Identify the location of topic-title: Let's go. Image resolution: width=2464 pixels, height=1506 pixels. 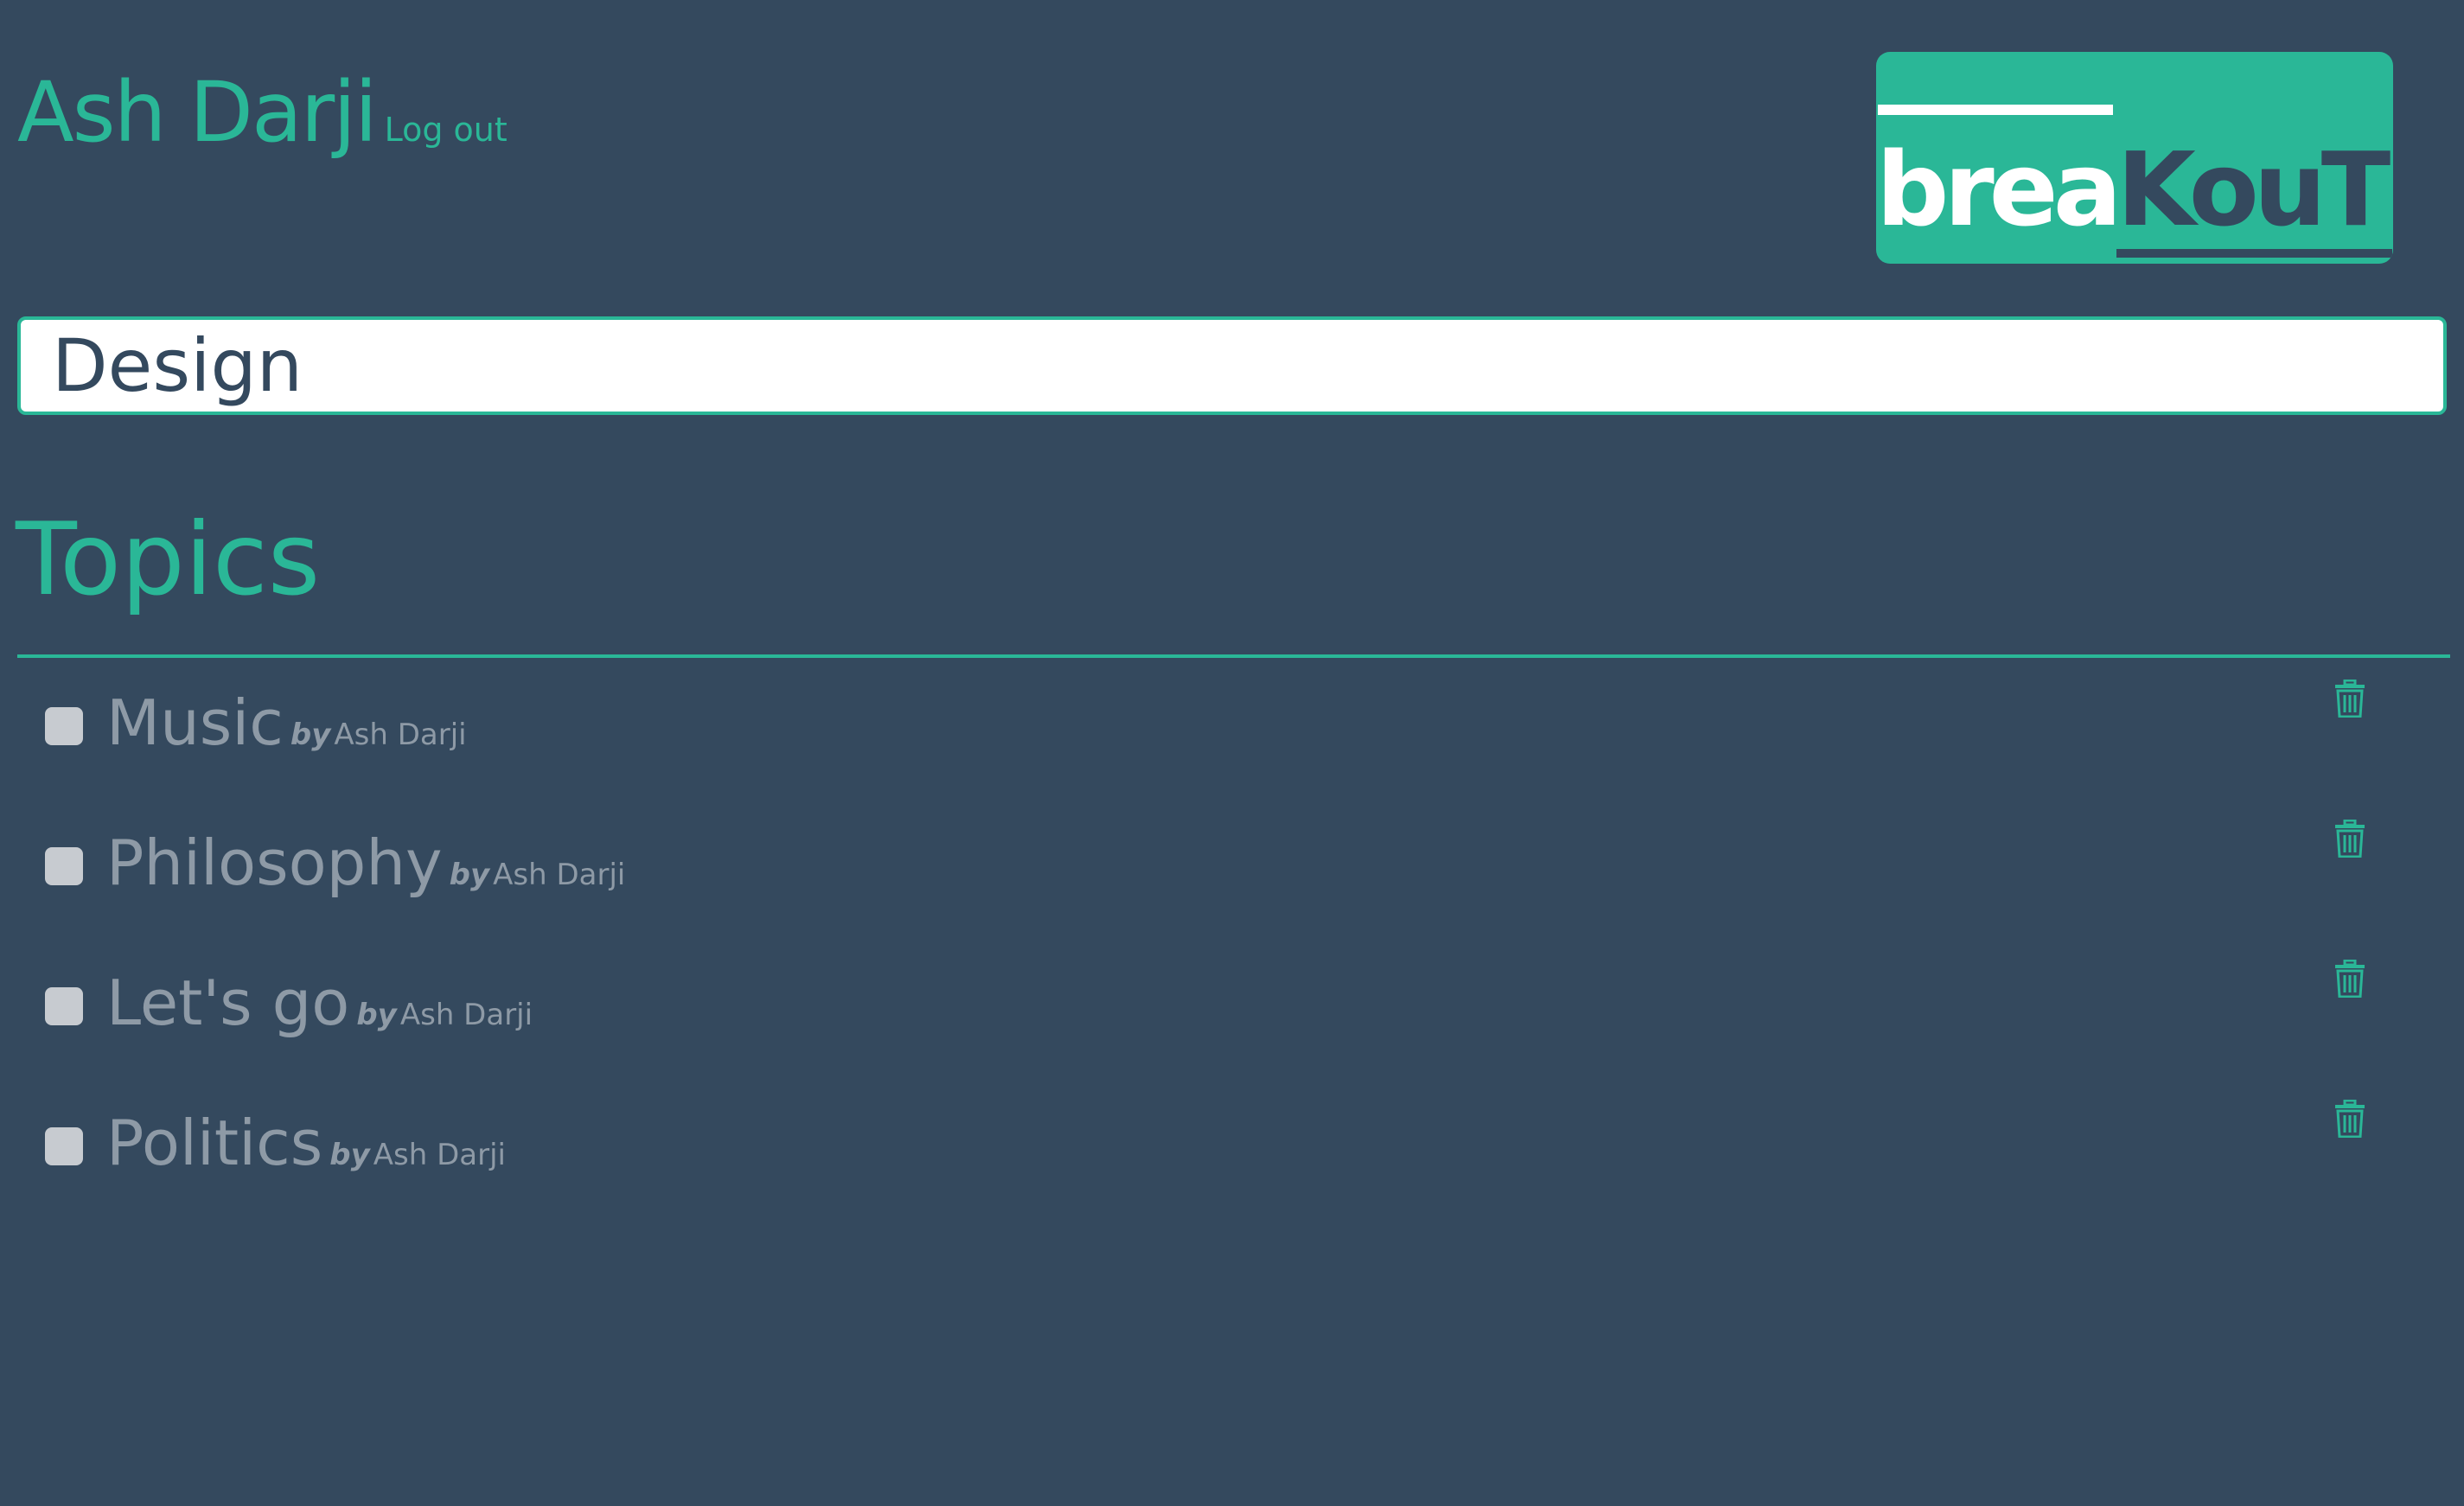
(228, 1003).